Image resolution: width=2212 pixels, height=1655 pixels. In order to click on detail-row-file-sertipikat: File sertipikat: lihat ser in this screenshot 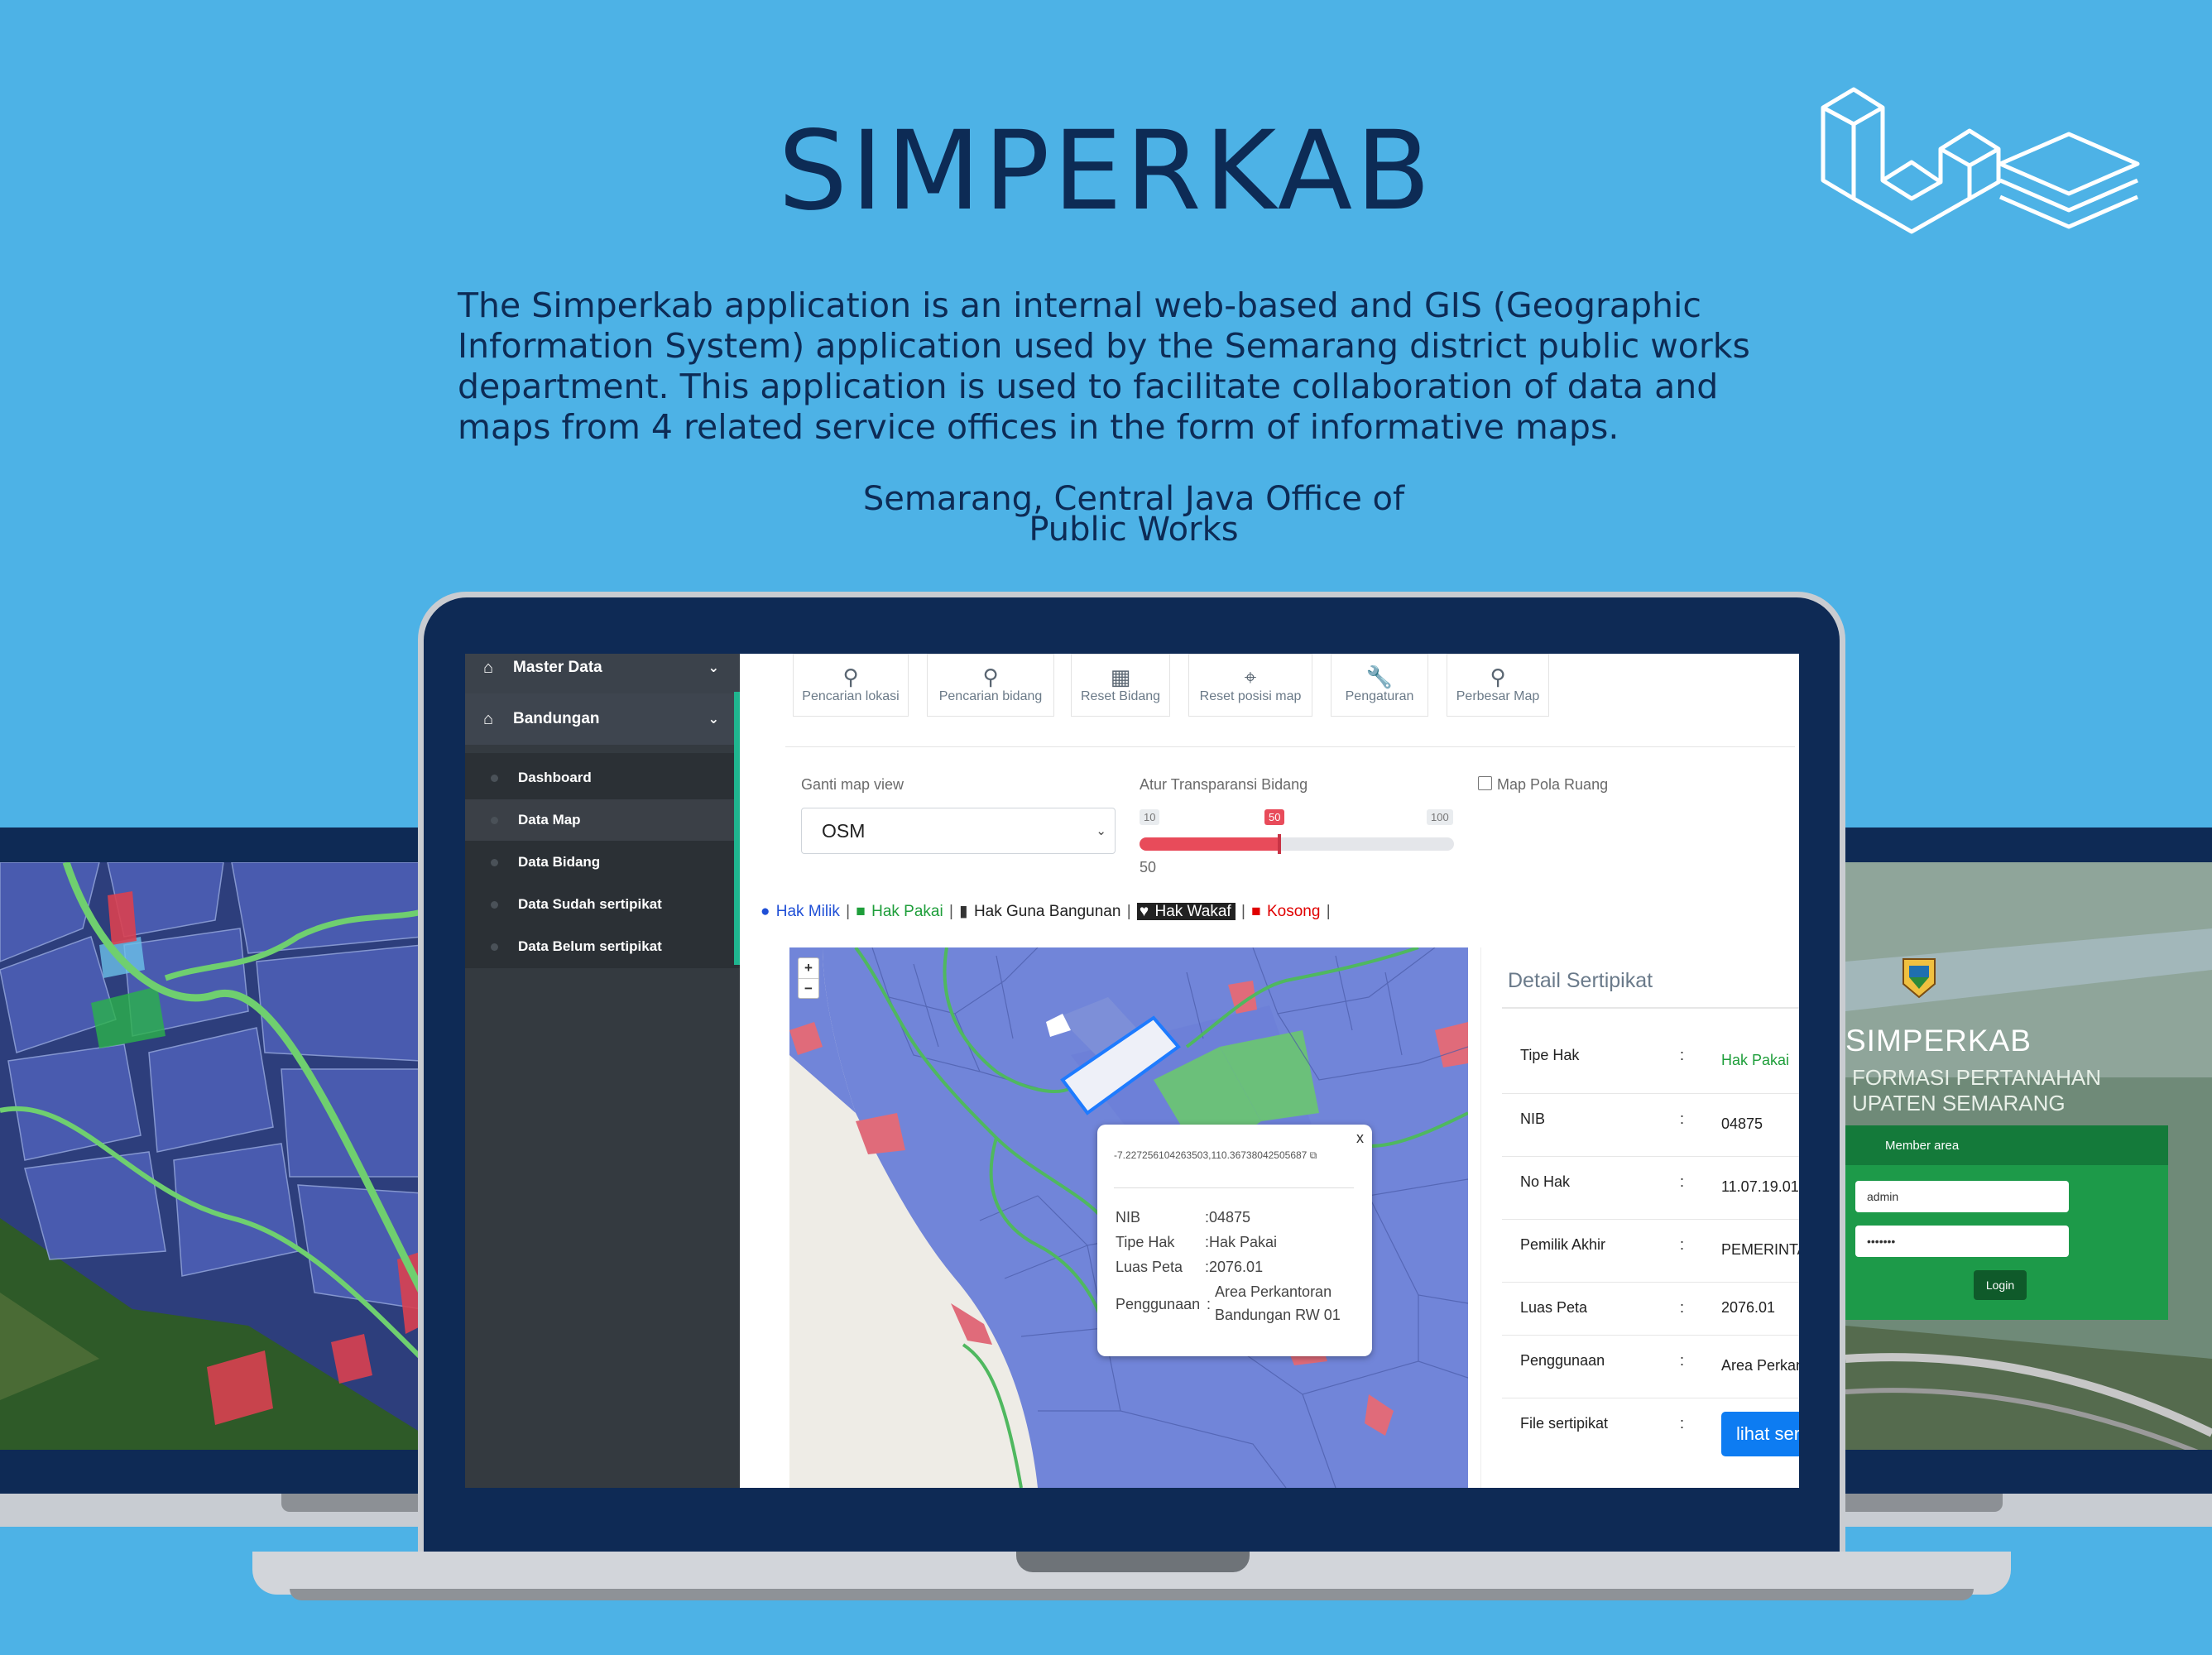, I will do `click(1650, 1429)`.